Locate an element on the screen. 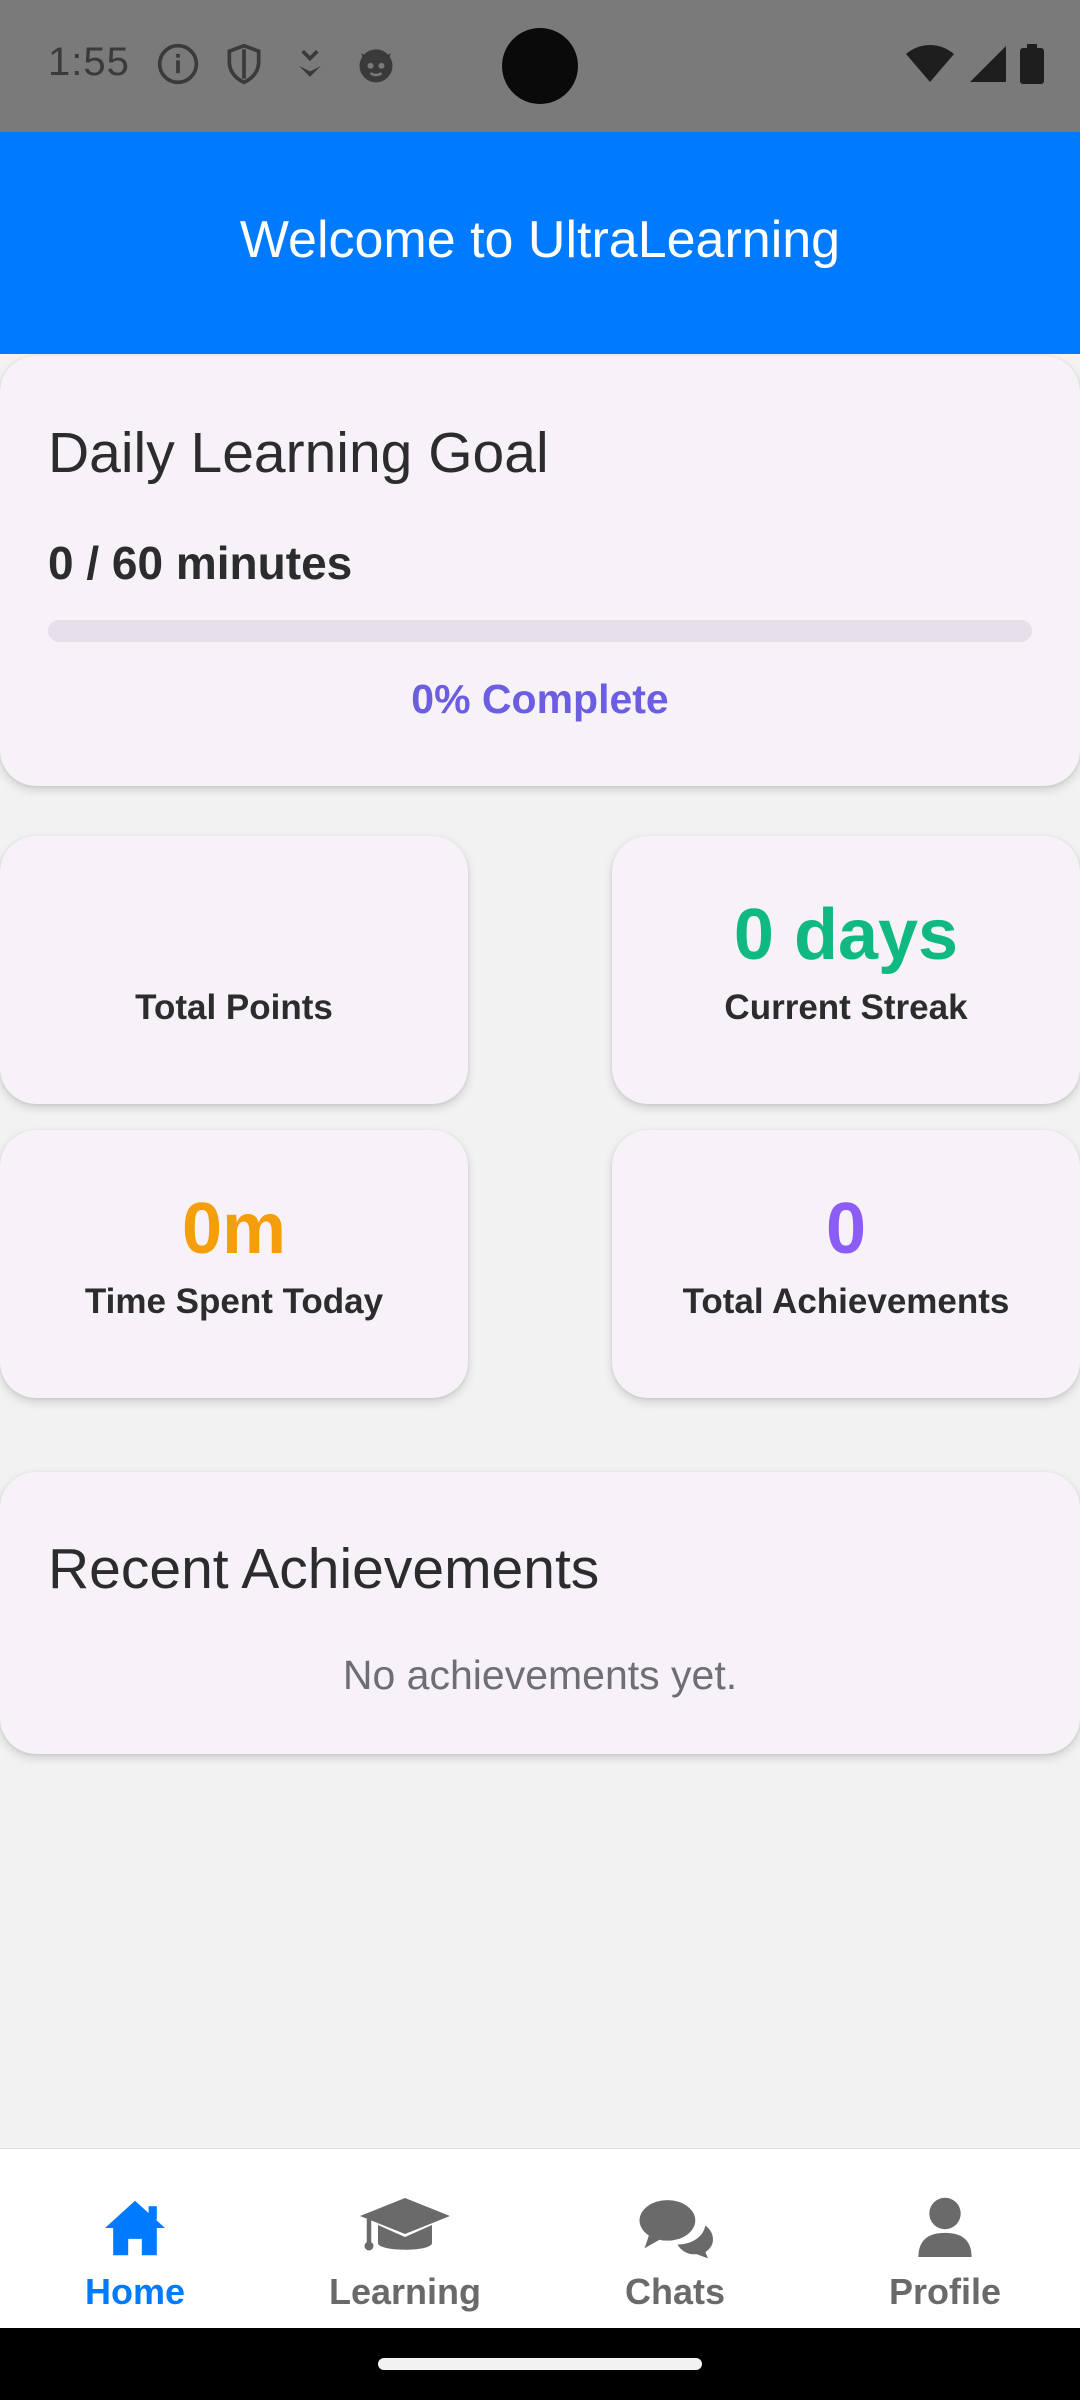 The width and height of the screenshot is (1080, 2400). shield-icon is located at coordinates (244, 66).